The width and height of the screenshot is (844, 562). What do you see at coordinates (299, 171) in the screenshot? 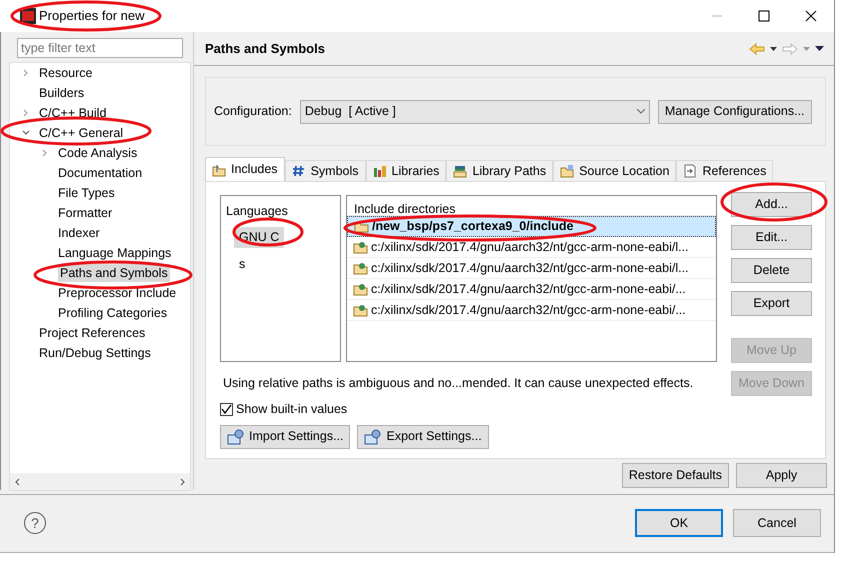
I see `hash-icon` at bounding box center [299, 171].